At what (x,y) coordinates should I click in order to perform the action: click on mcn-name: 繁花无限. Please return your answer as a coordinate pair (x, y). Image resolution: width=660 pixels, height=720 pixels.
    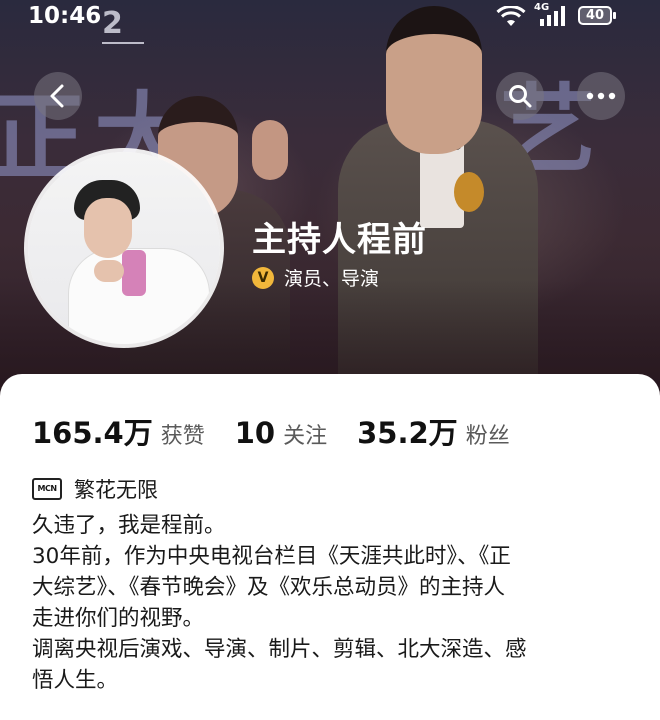
    Looking at the image, I should click on (116, 490).